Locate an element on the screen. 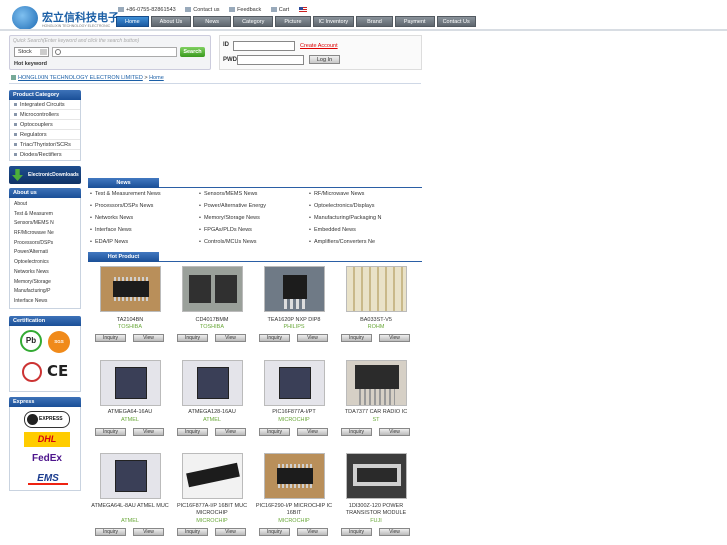 The height and width of the screenshot is (545, 727). language-flag-icon is located at coordinates (302, 10).